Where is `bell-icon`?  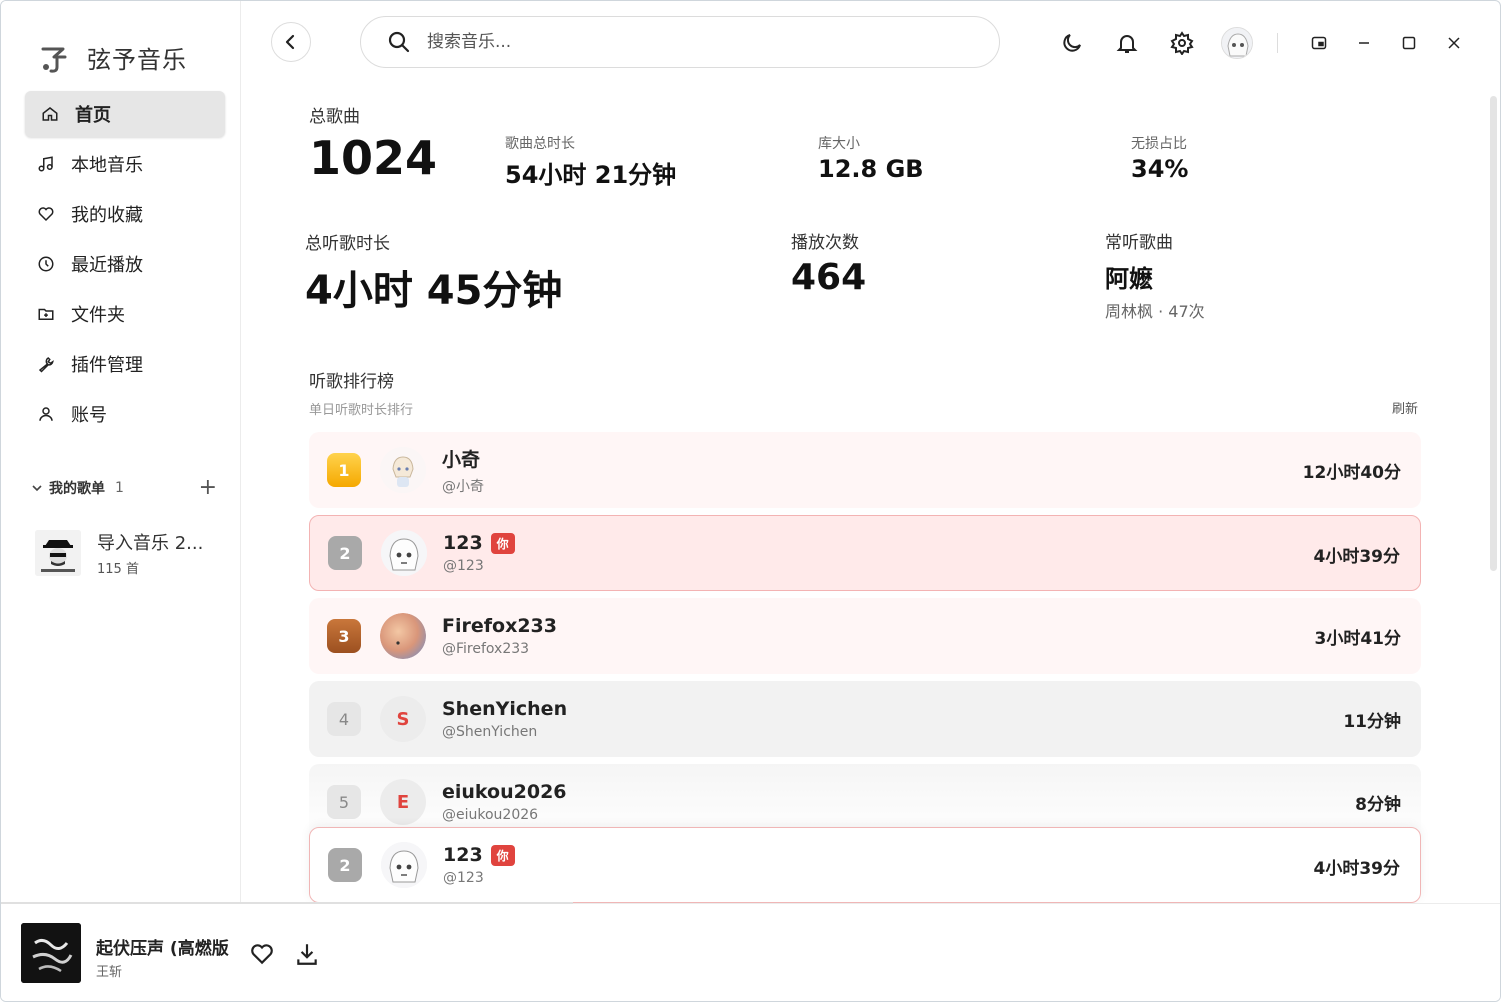 bell-icon is located at coordinates (1127, 44).